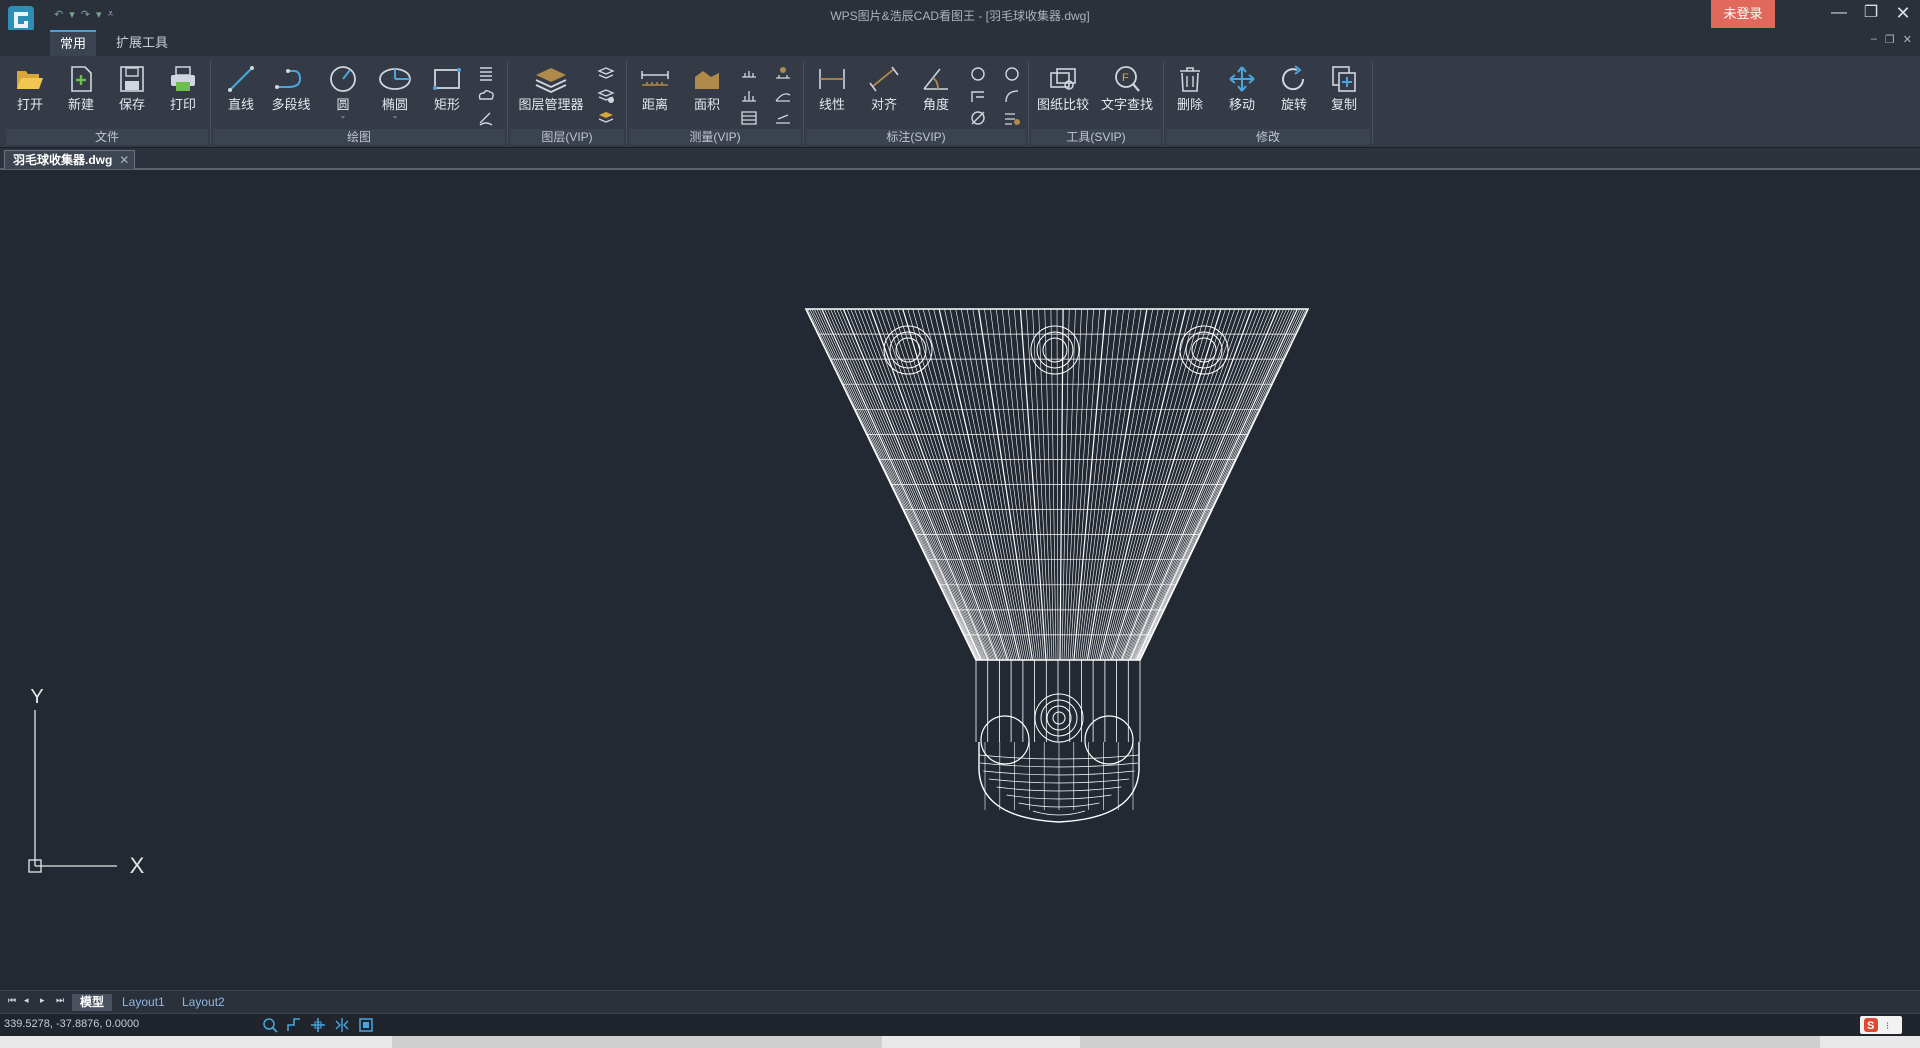  I want to click on measure-arc-icon, so click(749, 75).